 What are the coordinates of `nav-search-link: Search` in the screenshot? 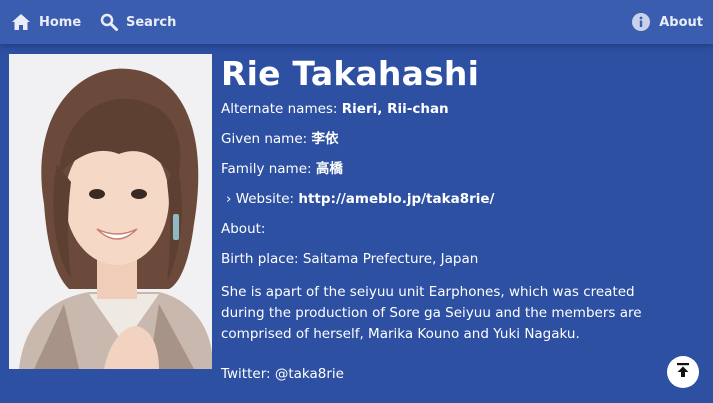 It's located at (138, 22).